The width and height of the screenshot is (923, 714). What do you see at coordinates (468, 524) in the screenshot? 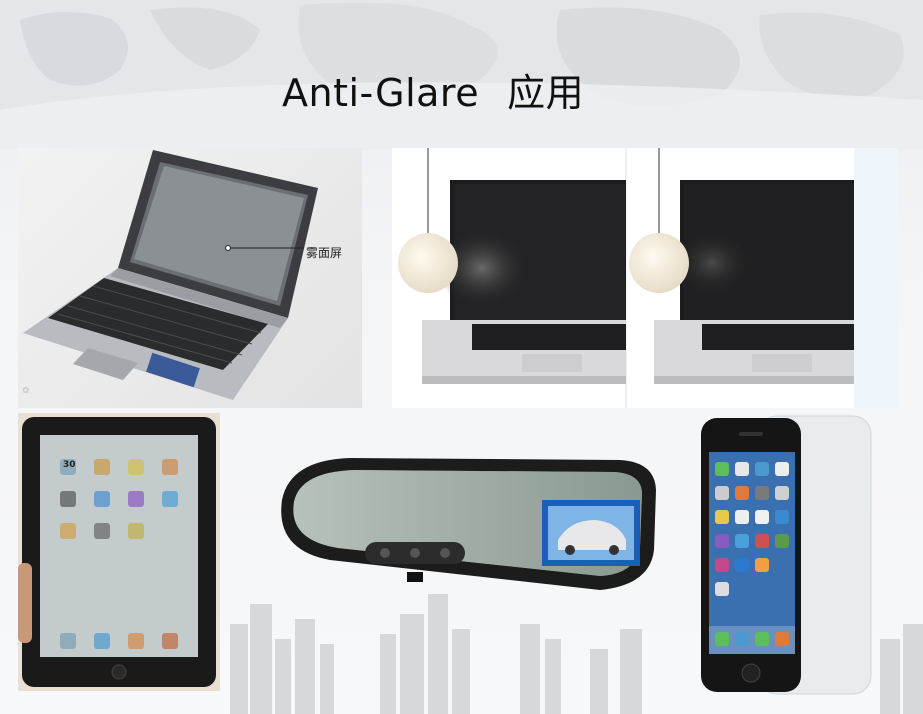
I see `rearview-mirror-illustration` at bounding box center [468, 524].